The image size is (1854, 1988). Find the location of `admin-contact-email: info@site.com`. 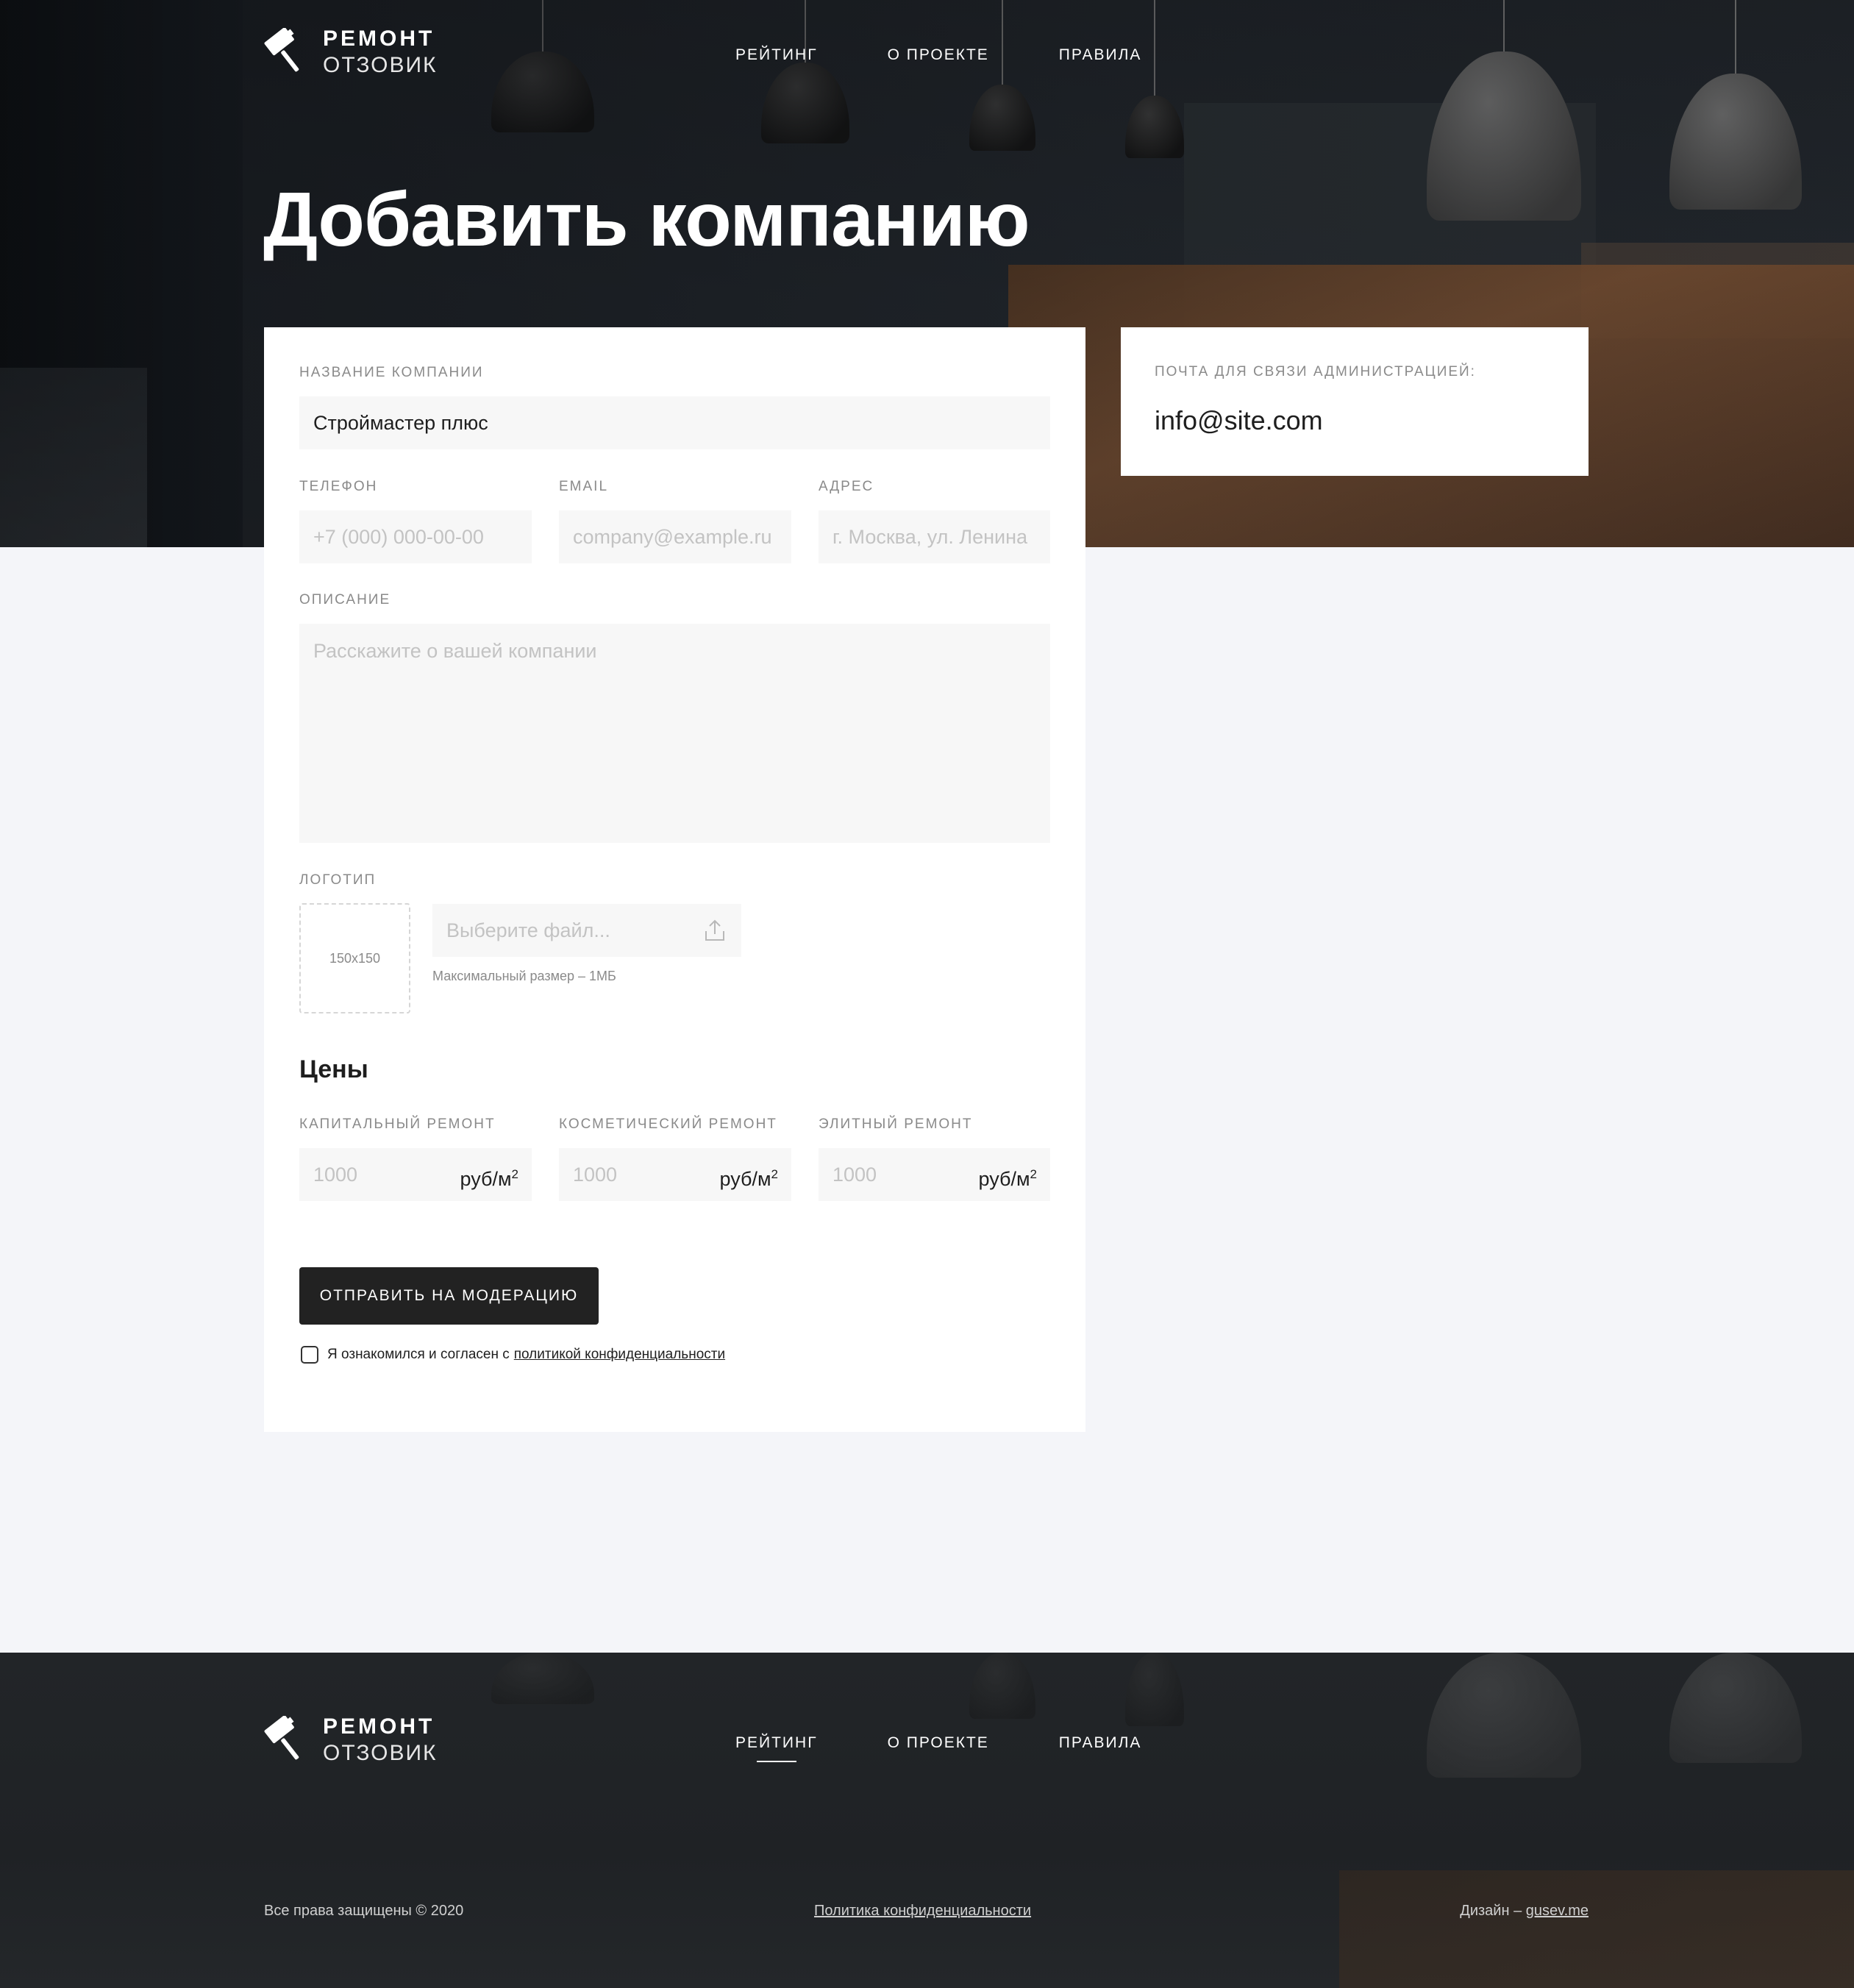

admin-contact-email: info@site.com is located at coordinates (1239, 421).